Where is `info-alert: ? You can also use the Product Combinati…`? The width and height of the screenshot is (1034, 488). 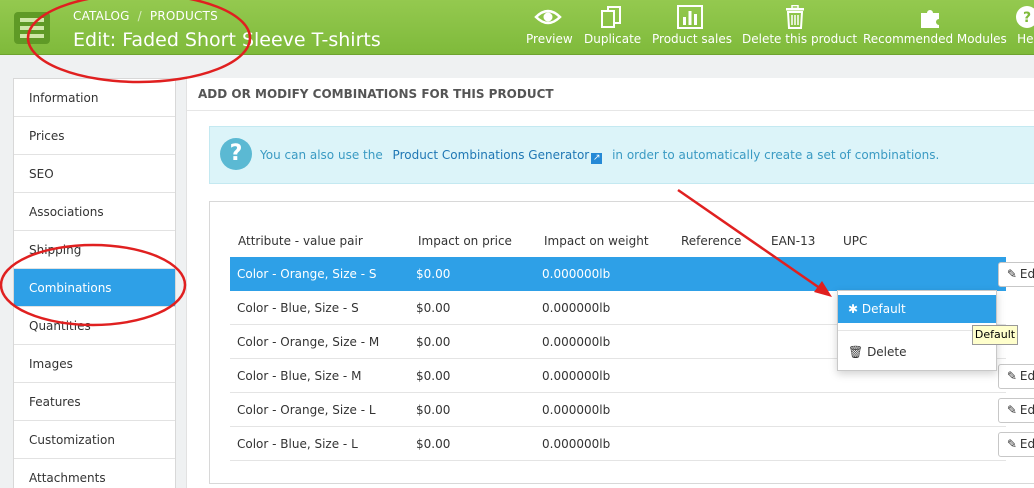 info-alert: ? You can also use the Product Combinati… is located at coordinates (621, 155).